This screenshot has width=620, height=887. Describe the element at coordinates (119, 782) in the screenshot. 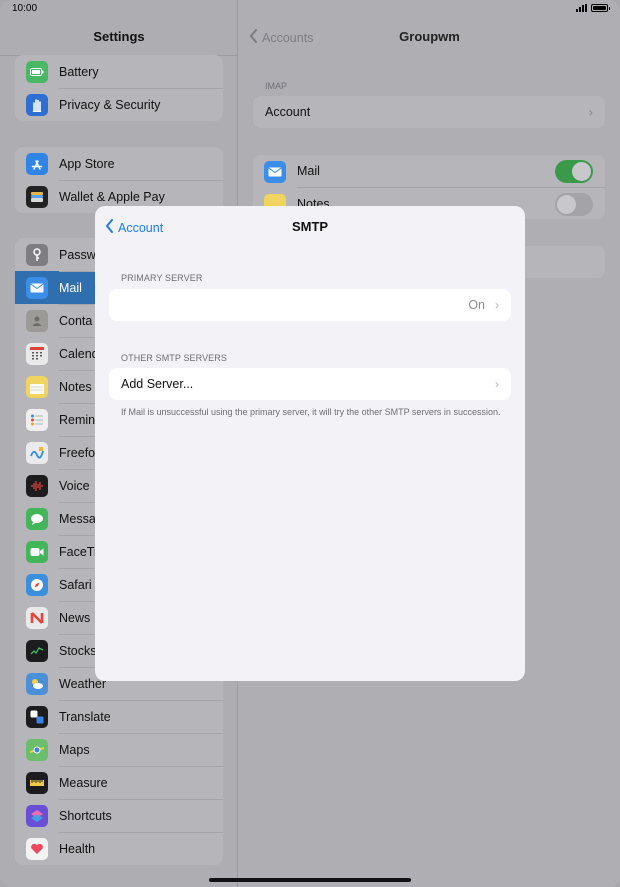

I see `sidebar-item-measure: Measure` at that location.